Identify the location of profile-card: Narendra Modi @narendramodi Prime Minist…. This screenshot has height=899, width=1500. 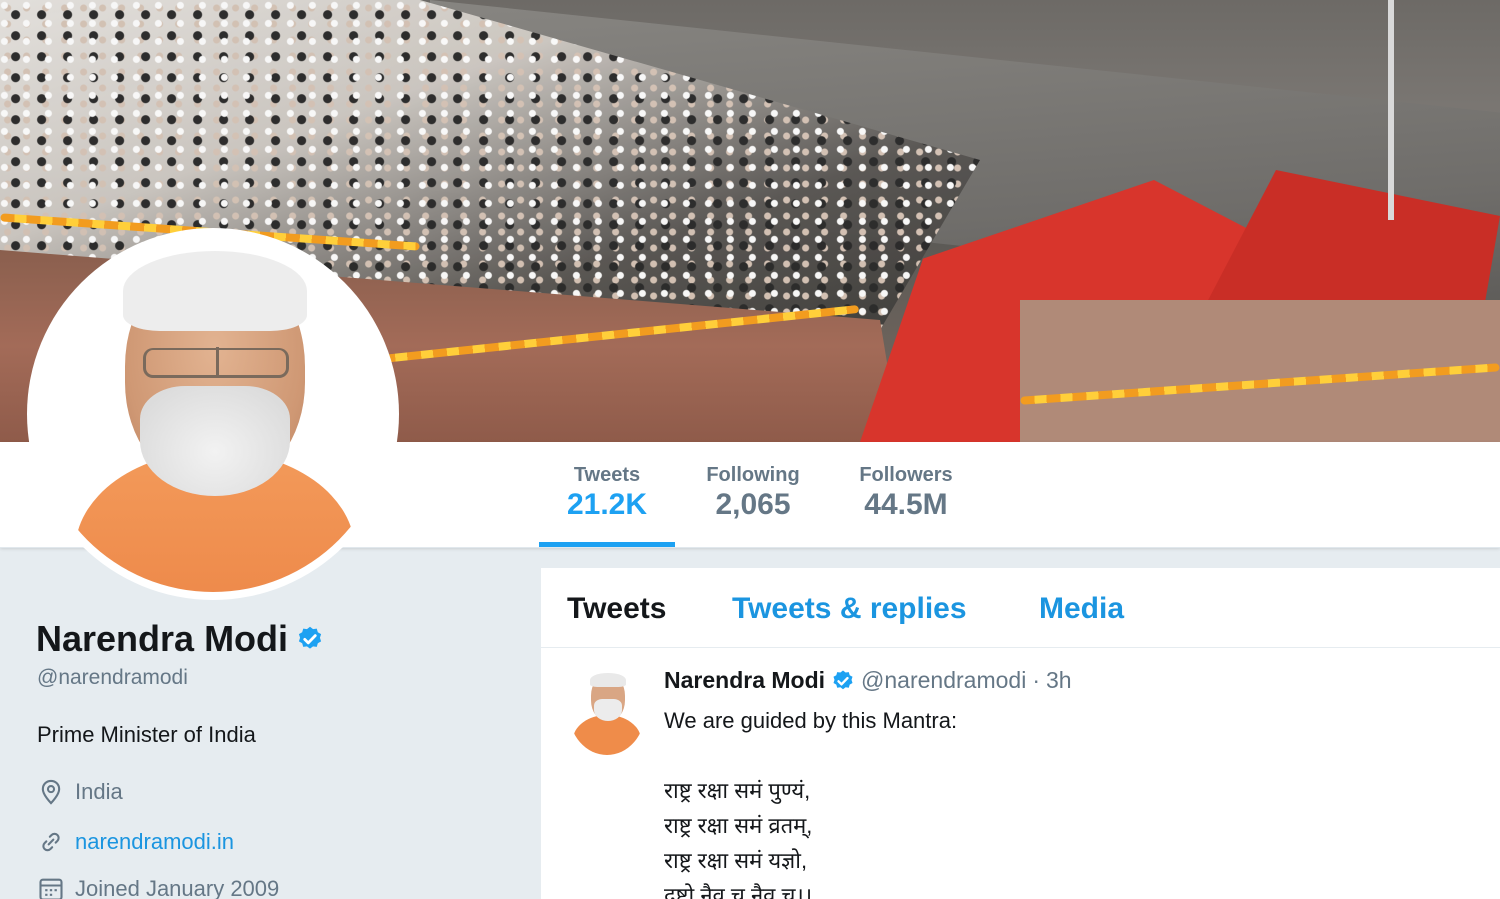
(270, 723).